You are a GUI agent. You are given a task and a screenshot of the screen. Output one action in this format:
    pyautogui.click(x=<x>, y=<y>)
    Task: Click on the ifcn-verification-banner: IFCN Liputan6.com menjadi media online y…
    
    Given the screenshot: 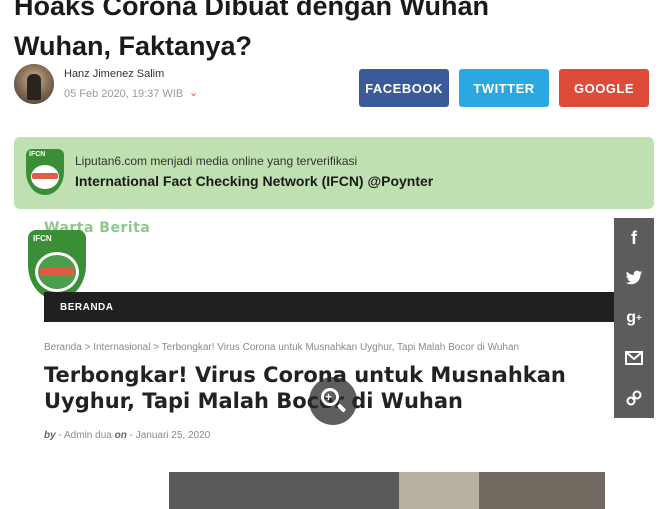 What is the action you would take?
    pyautogui.click(x=334, y=173)
    